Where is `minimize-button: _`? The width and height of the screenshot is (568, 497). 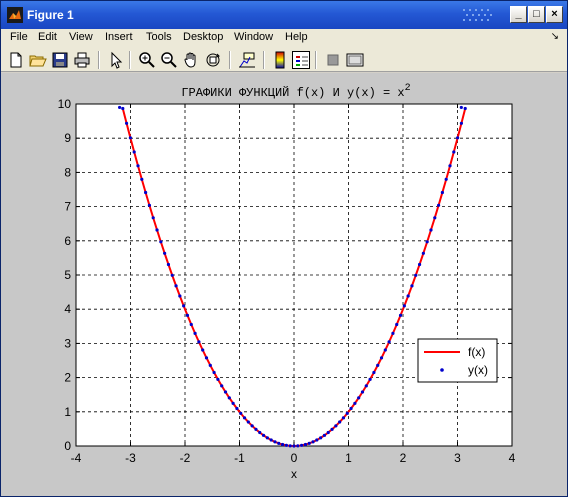 minimize-button: _ is located at coordinates (518, 14).